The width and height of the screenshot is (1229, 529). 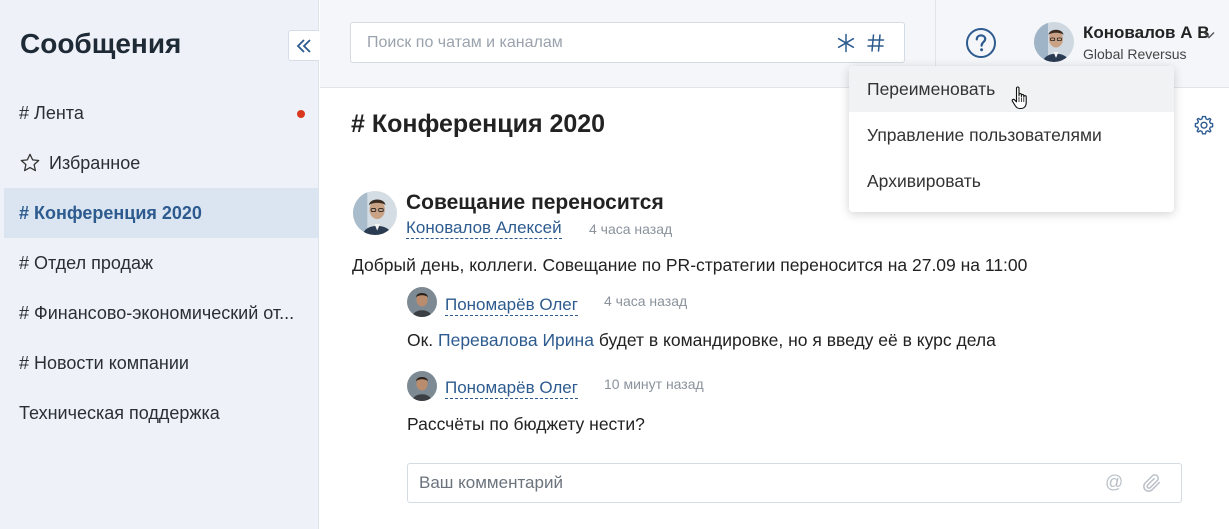 I want to click on sidebar-item-label: Техническая поддержка, so click(x=119, y=412).